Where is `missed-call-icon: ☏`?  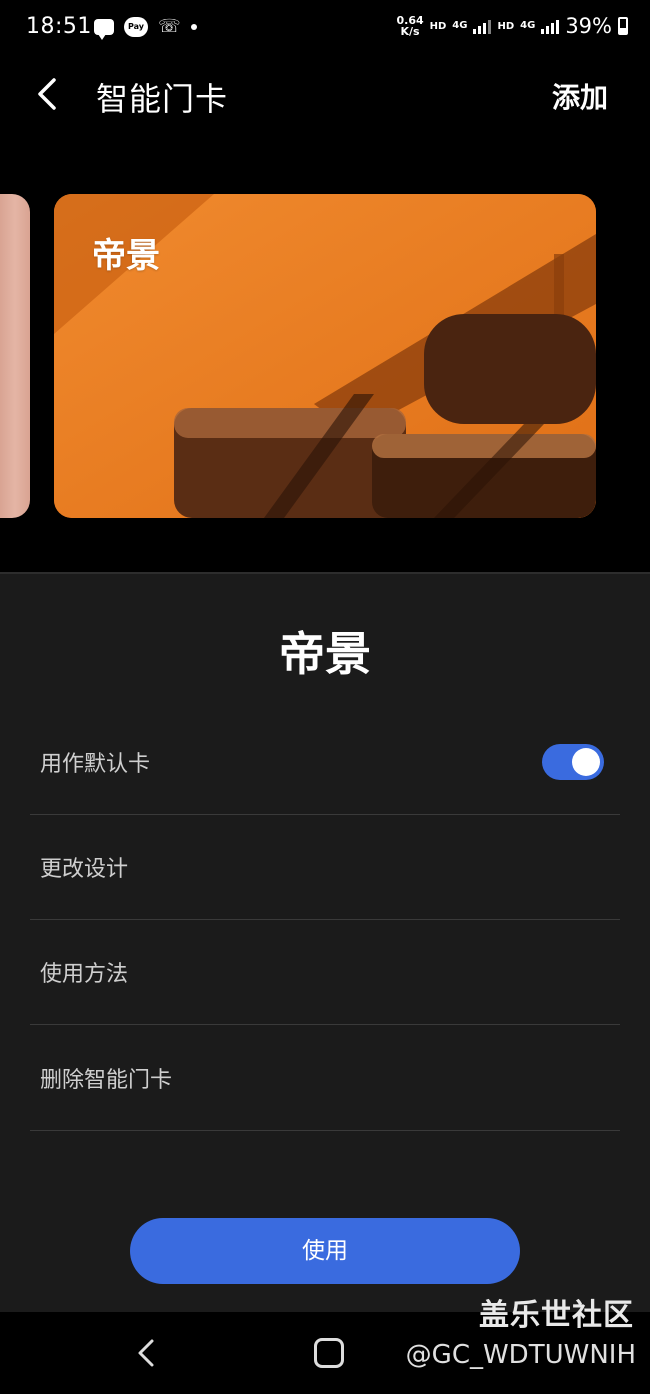 missed-call-icon: ☏ is located at coordinates (169, 26).